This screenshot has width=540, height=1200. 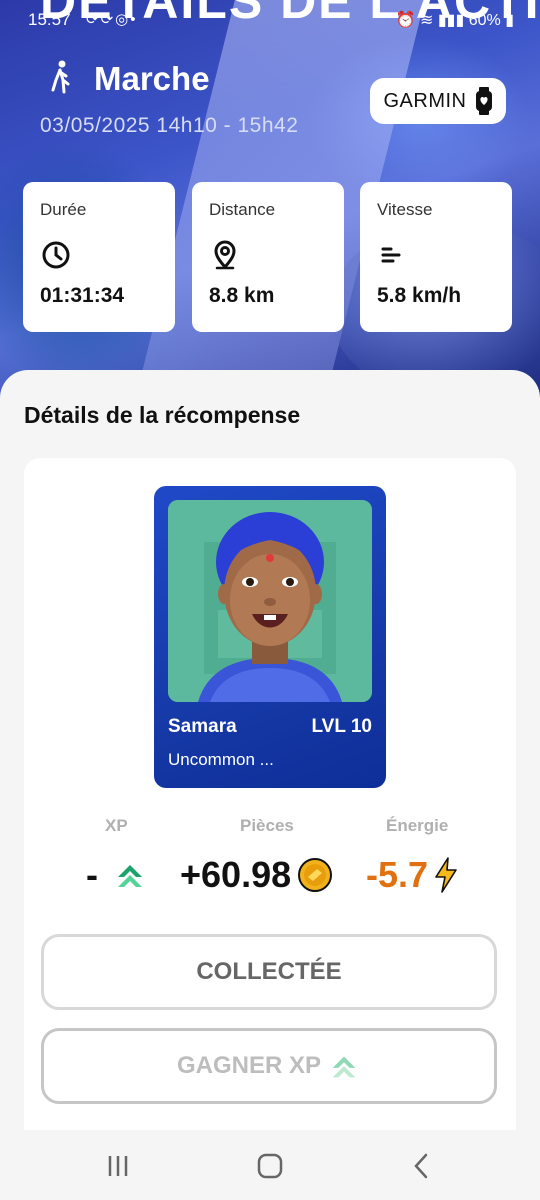 What do you see at coordinates (225, 255) in the screenshot?
I see `location-pin-icon` at bounding box center [225, 255].